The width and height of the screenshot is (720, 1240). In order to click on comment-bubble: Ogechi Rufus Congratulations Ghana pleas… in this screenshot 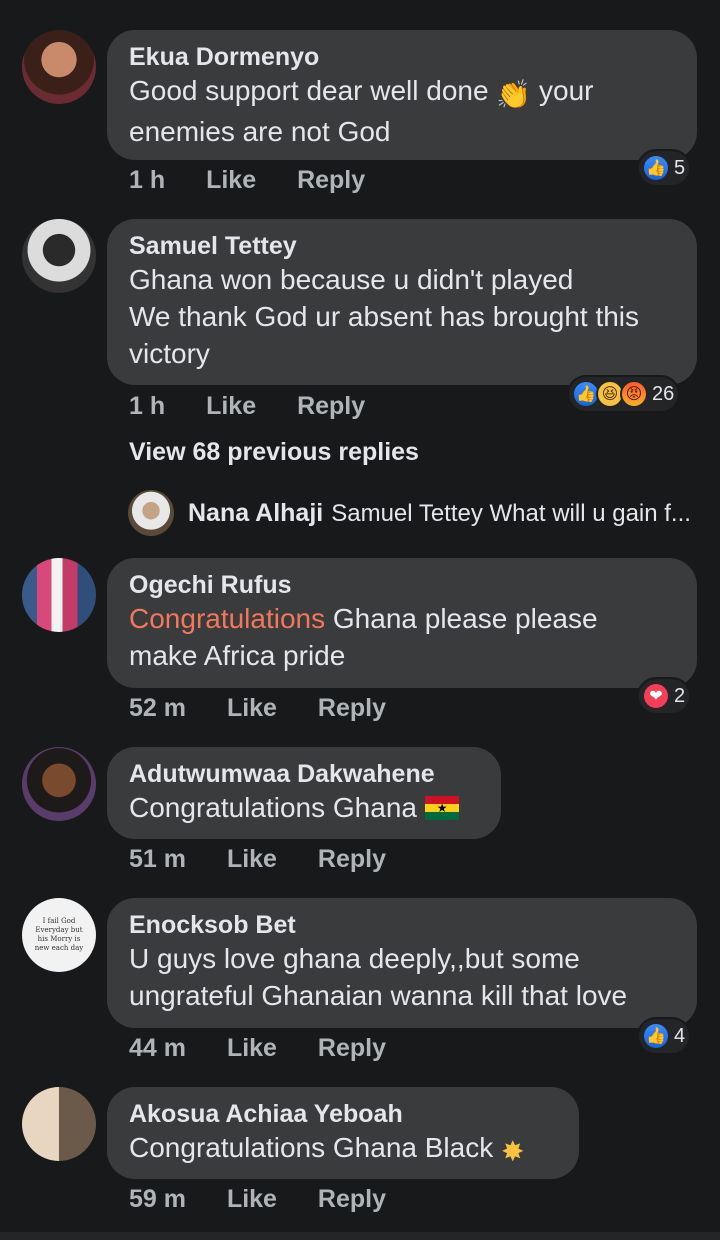, I will do `click(402, 623)`.